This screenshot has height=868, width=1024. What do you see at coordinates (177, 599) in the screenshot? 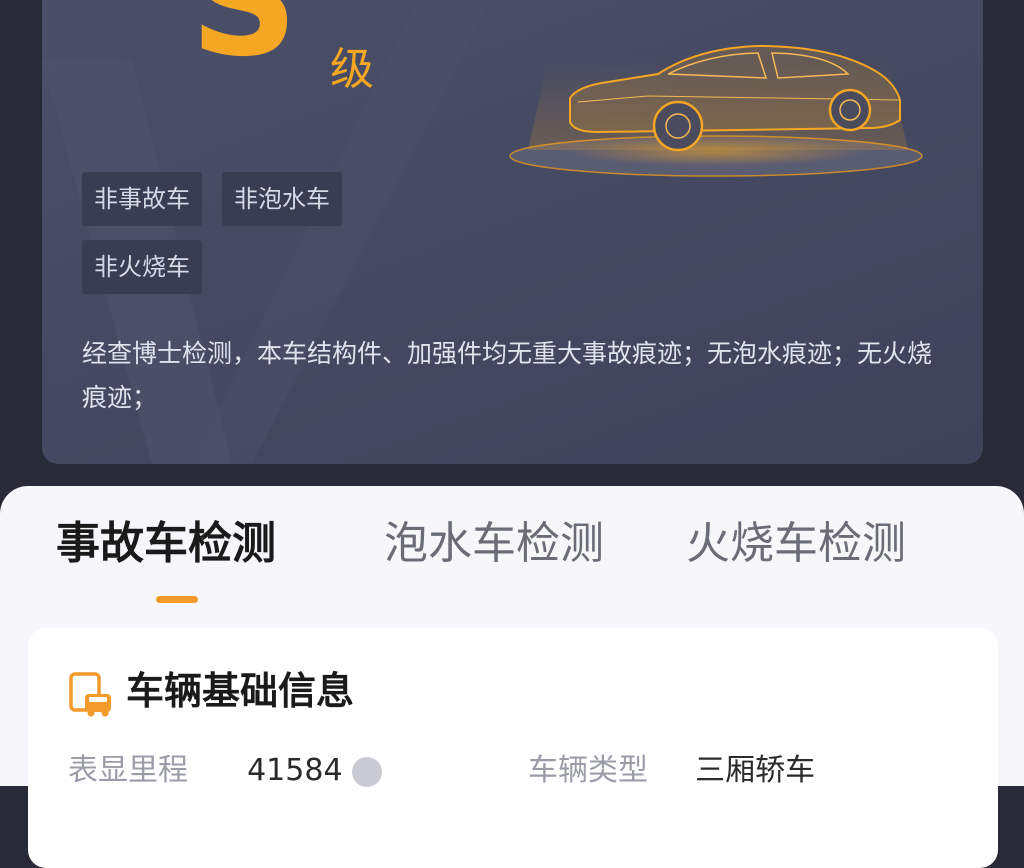
I see `active-tab-indicator` at bounding box center [177, 599].